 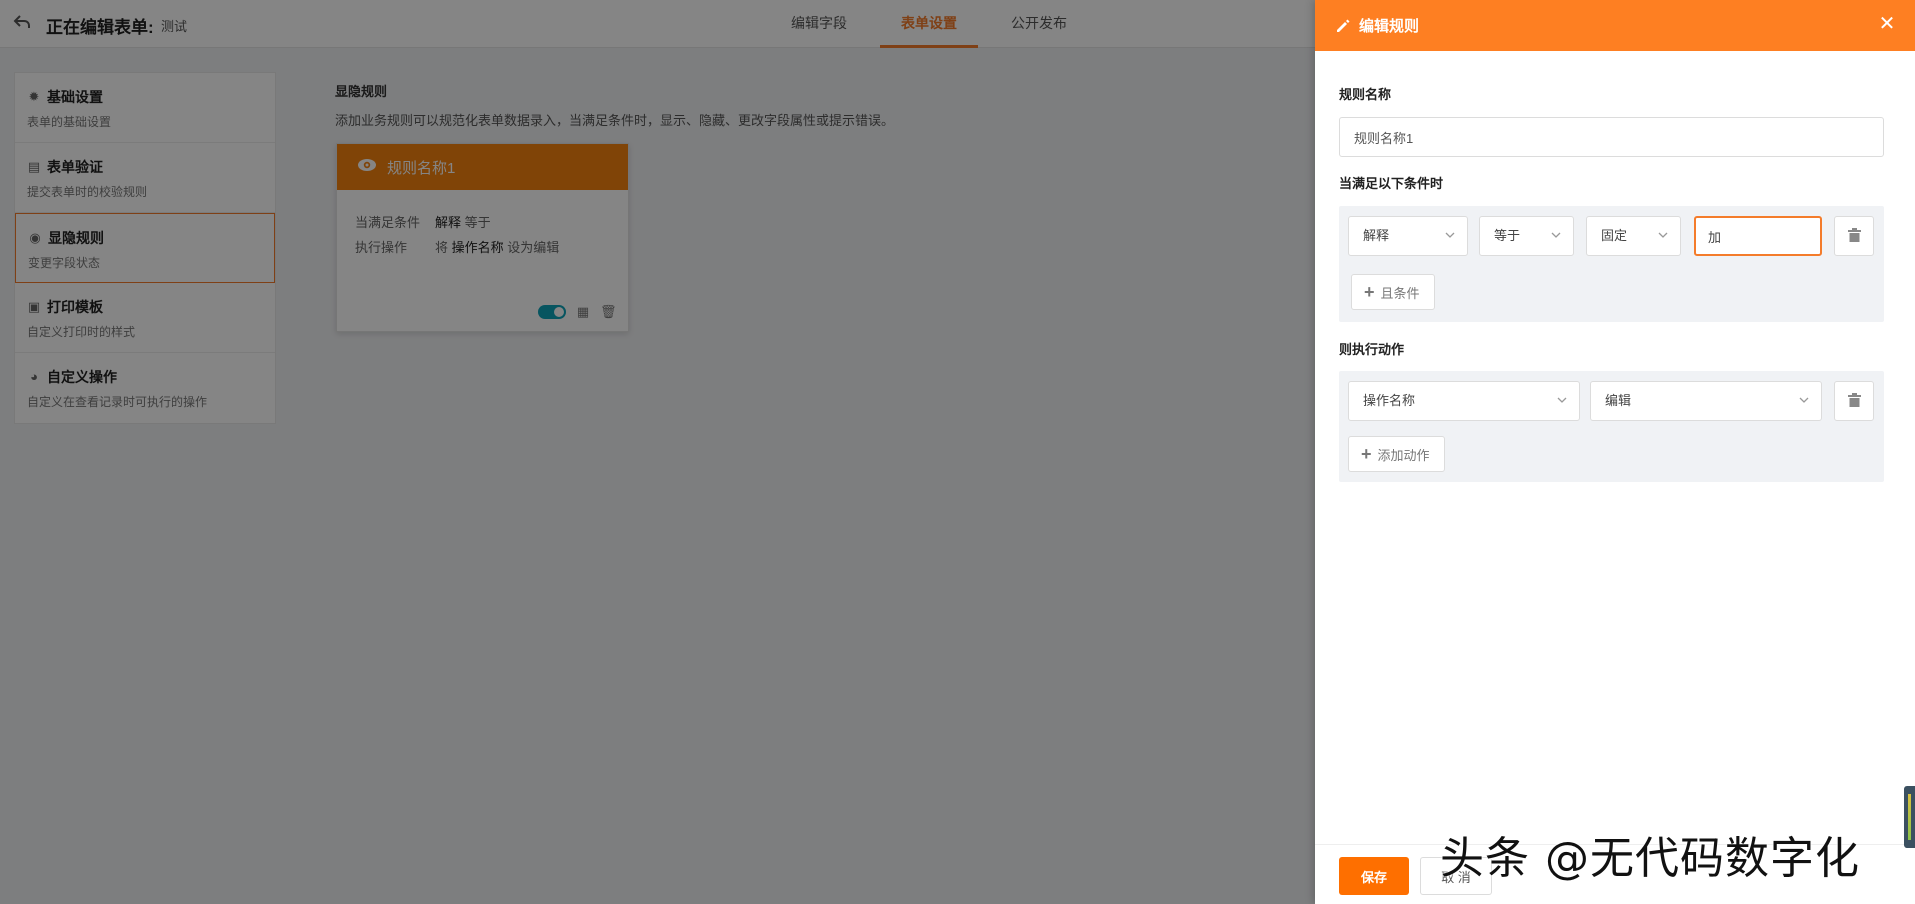 I want to click on edge-widget, so click(x=1909, y=817).